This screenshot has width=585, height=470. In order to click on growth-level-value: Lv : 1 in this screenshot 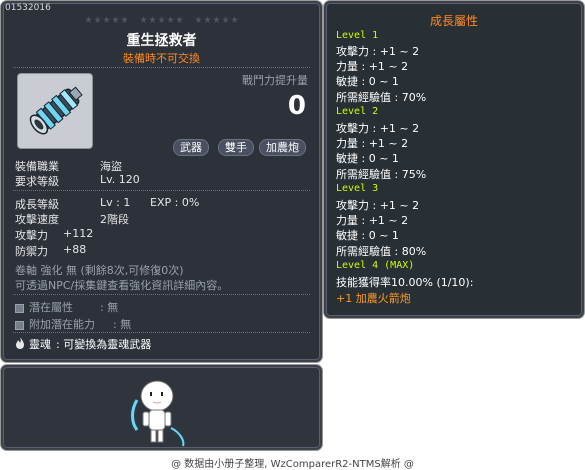, I will do `click(115, 202)`.